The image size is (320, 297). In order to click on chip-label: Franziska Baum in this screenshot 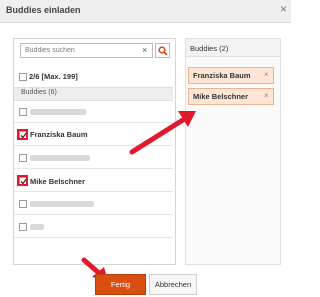, I will do `click(222, 75)`.